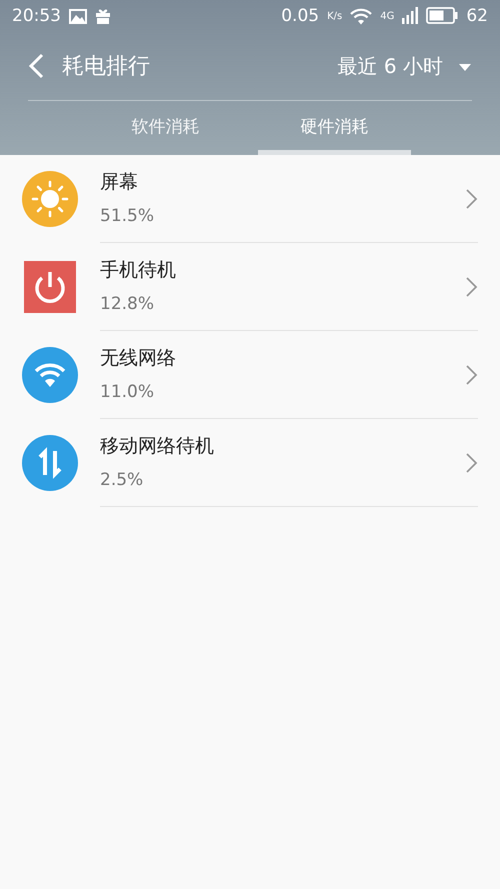 The height and width of the screenshot is (889, 500). What do you see at coordinates (36, 66) in the screenshot?
I see `back-icon` at bounding box center [36, 66].